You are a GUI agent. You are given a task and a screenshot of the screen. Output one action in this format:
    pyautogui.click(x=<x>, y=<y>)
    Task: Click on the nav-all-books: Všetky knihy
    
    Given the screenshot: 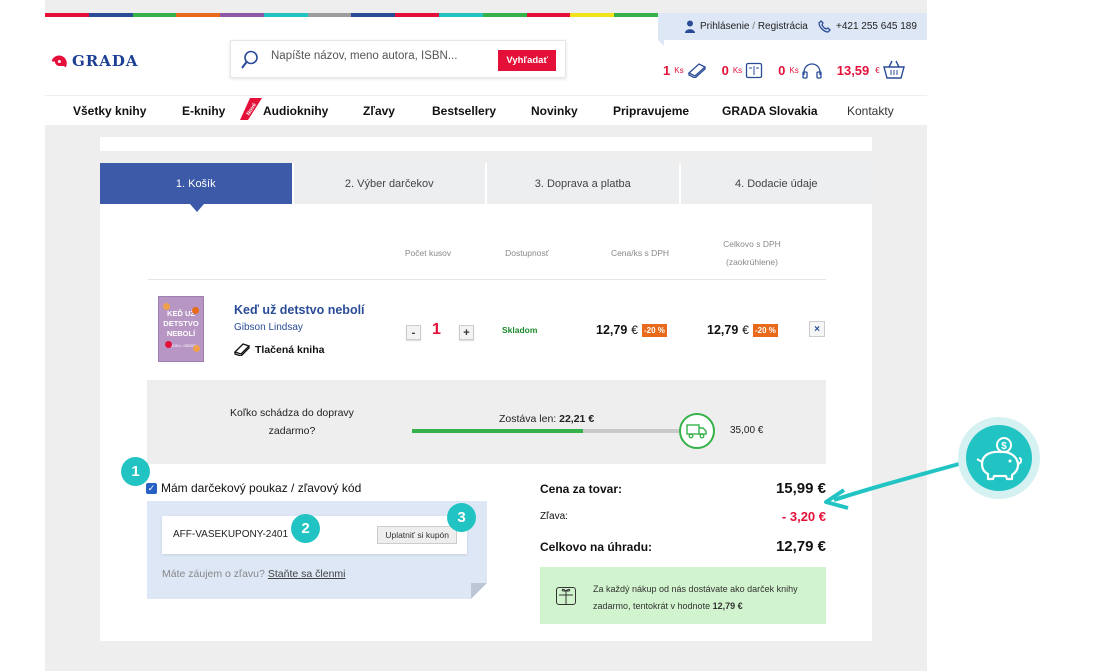 What is the action you would take?
    pyautogui.click(x=109, y=111)
    